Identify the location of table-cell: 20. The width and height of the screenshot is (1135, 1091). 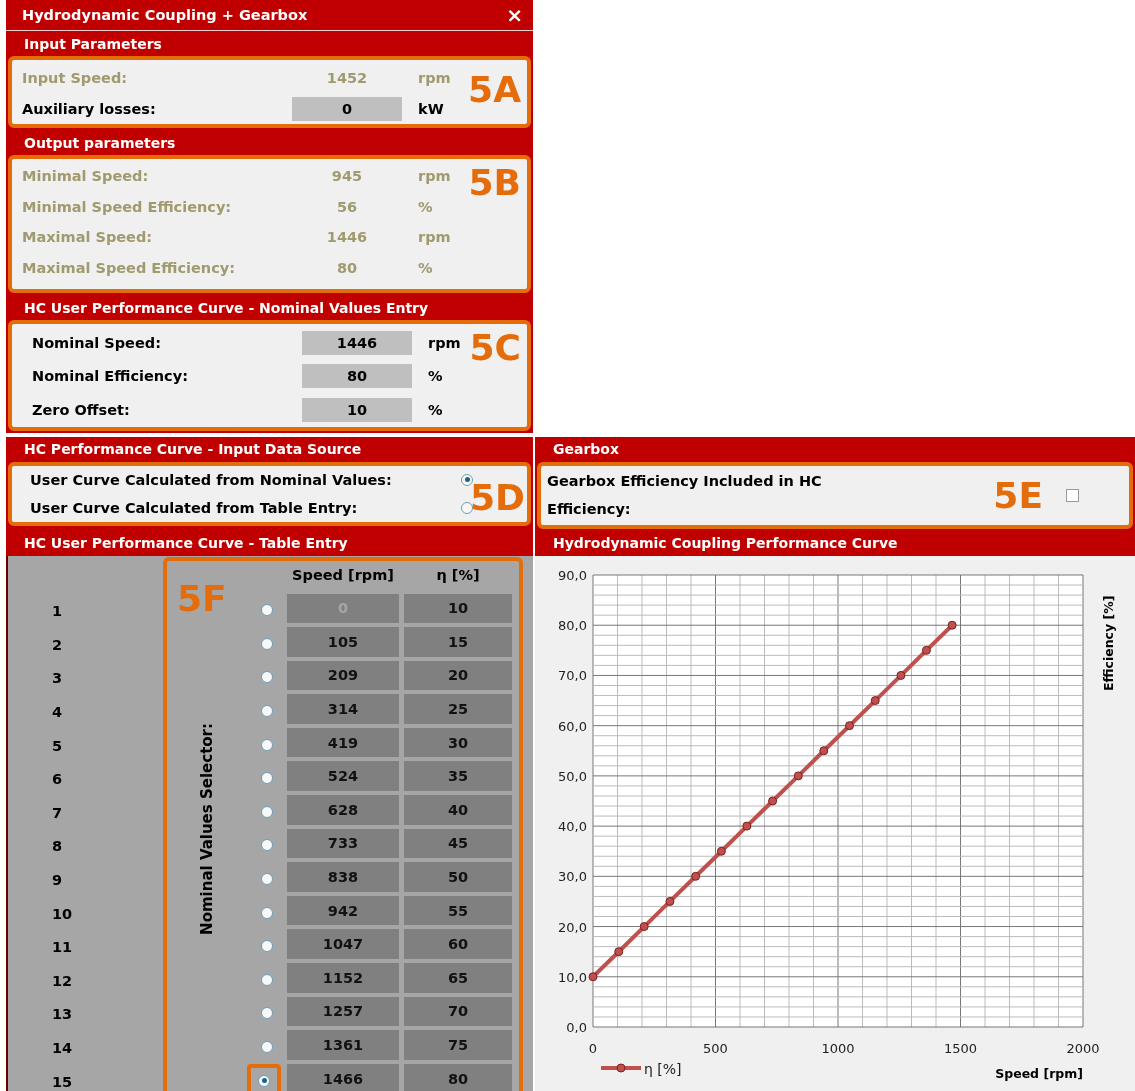
(458, 675).